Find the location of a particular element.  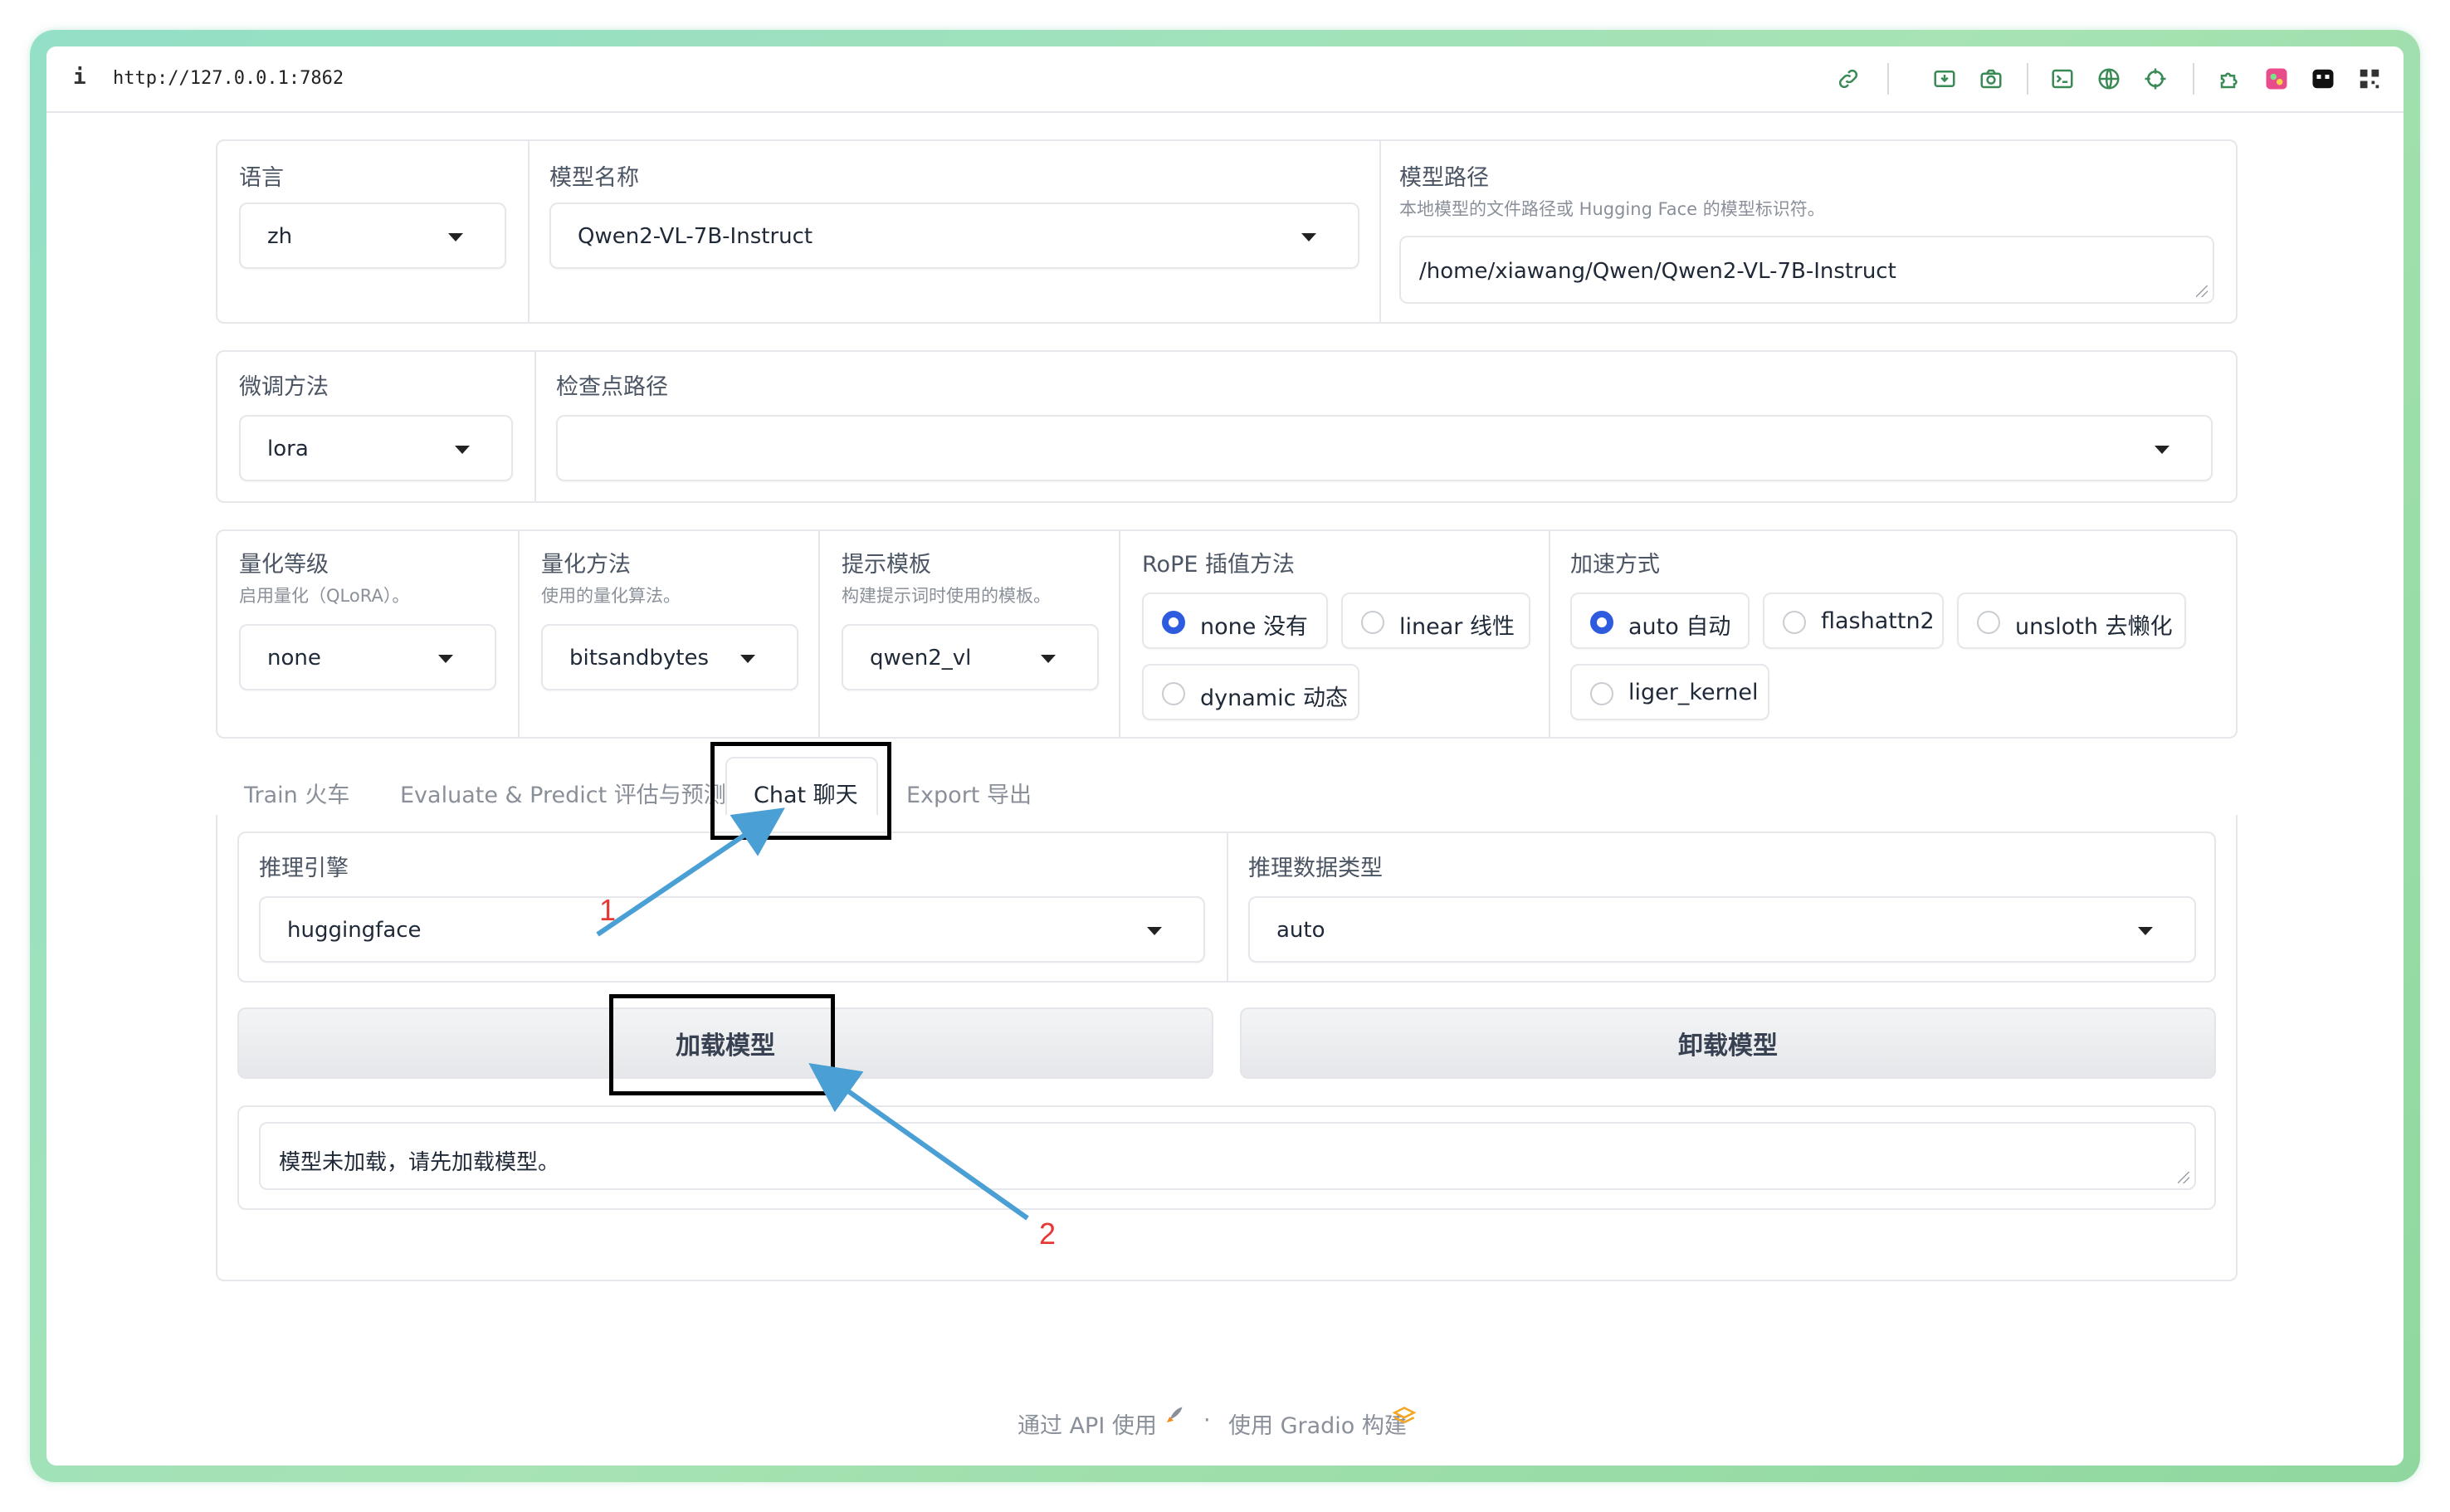

model-status-box: 模型未加载，请先加载模型。 is located at coordinates (1227, 1156).